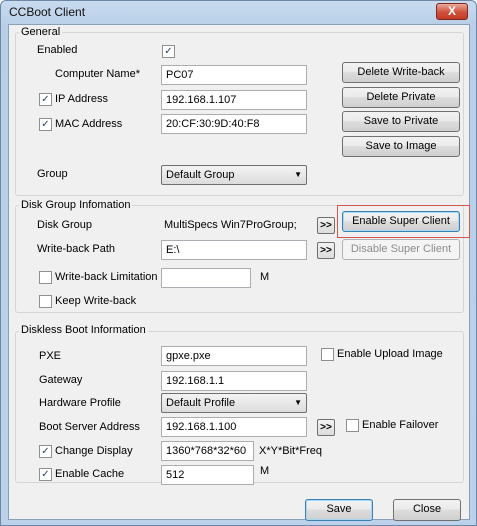 This screenshot has width=477, height=526. What do you see at coordinates (50, 356) in the screenshot?
I see `pxe-label: PXE` at bounding box center [50, 356].